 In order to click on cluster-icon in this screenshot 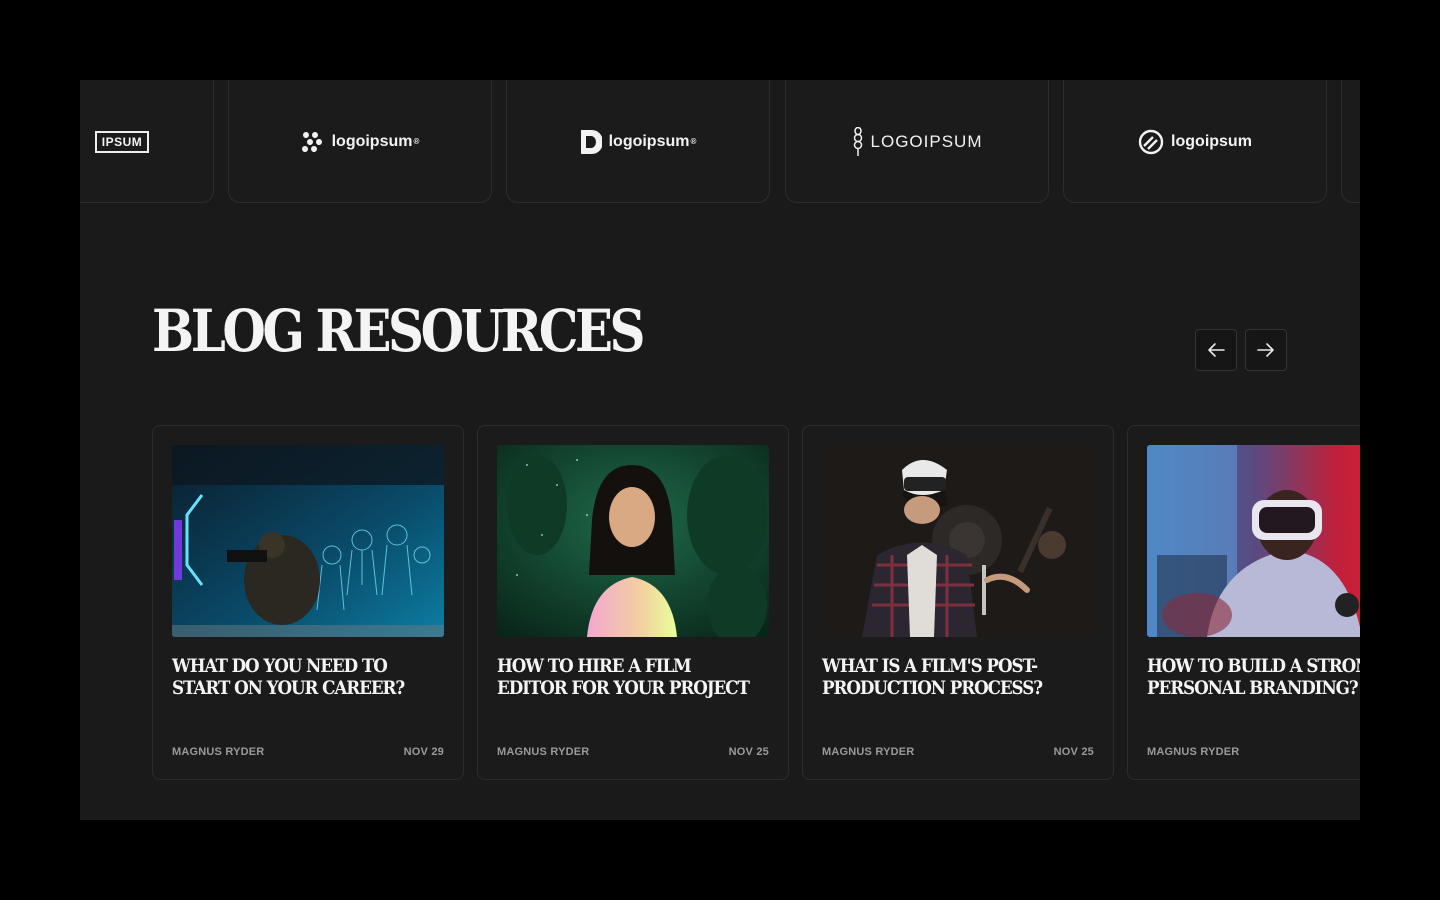, I will do `click(313, 142)`.